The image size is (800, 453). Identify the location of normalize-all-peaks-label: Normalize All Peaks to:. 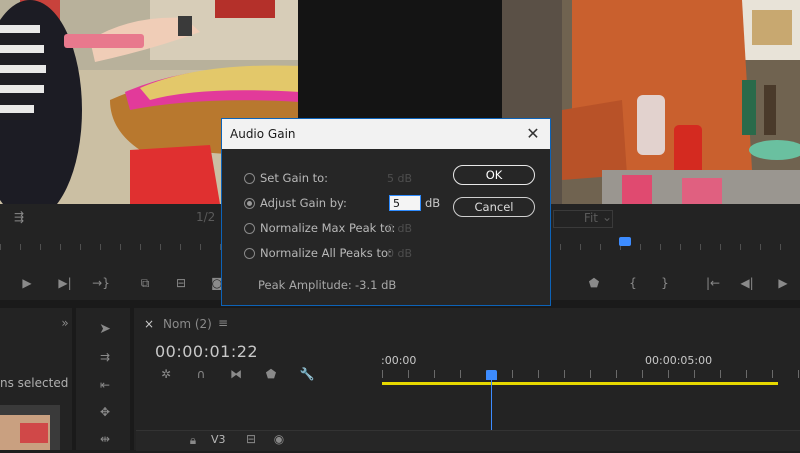
(326, 253).